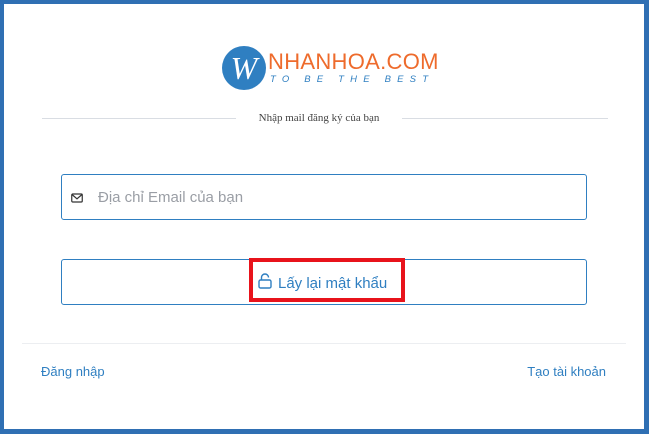 This screenshot has height=434, width=649. Describe the element at coordinates (319, 118) in the screenshot. I see `divider-text: Nhập mail đăng ký của bạn` at that location.